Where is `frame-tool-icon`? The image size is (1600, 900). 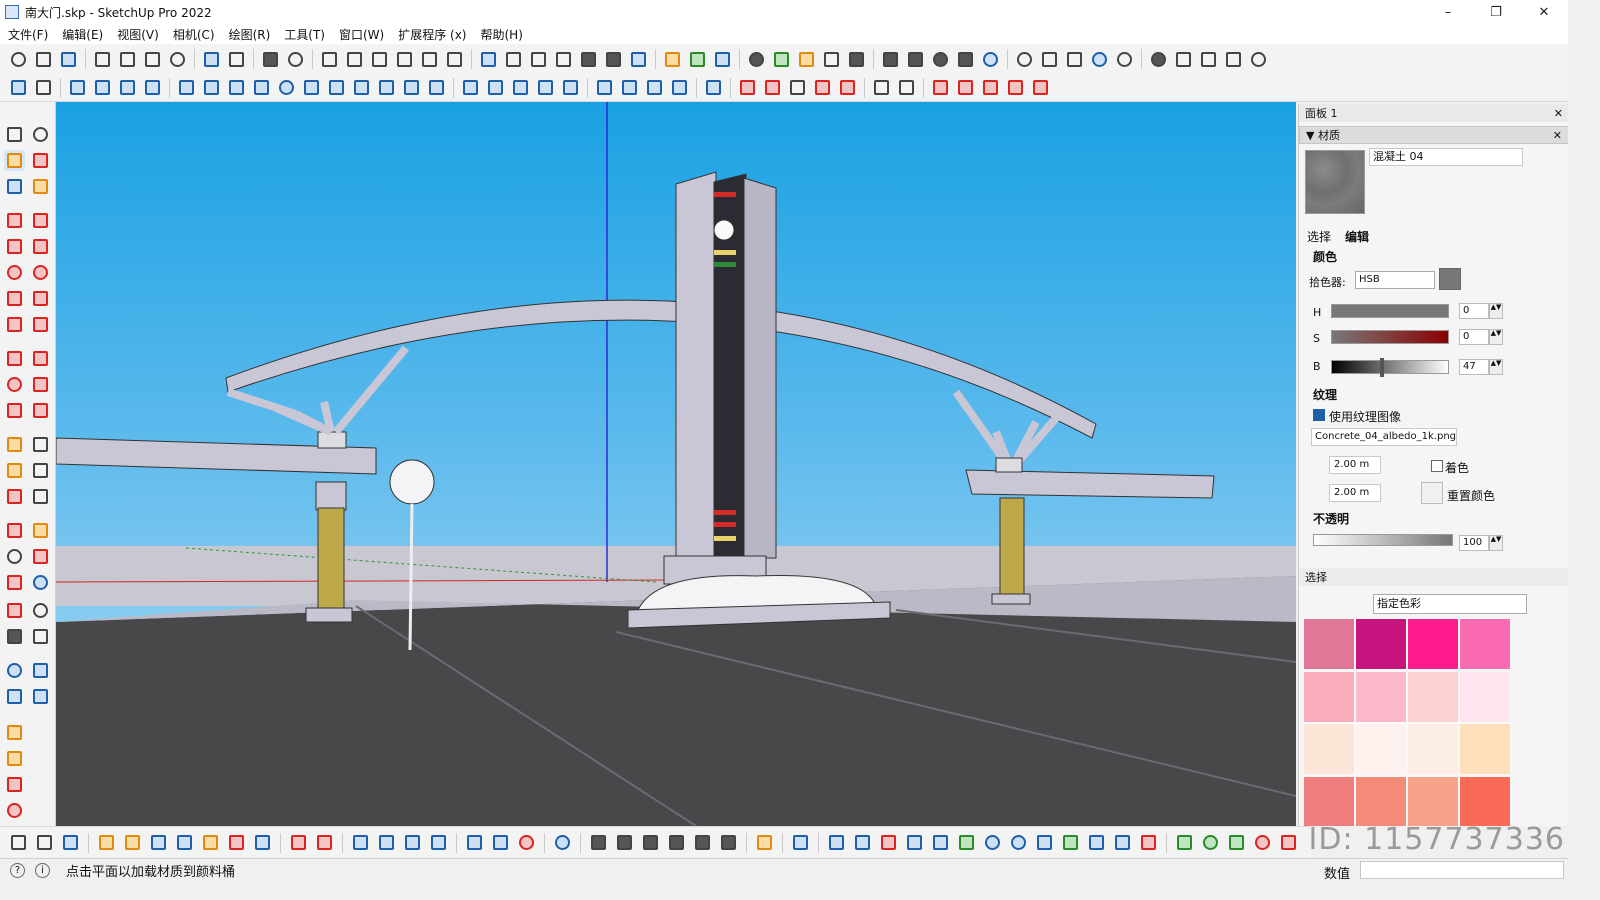
frame-tool-icon is located at coordinates (474, 842).